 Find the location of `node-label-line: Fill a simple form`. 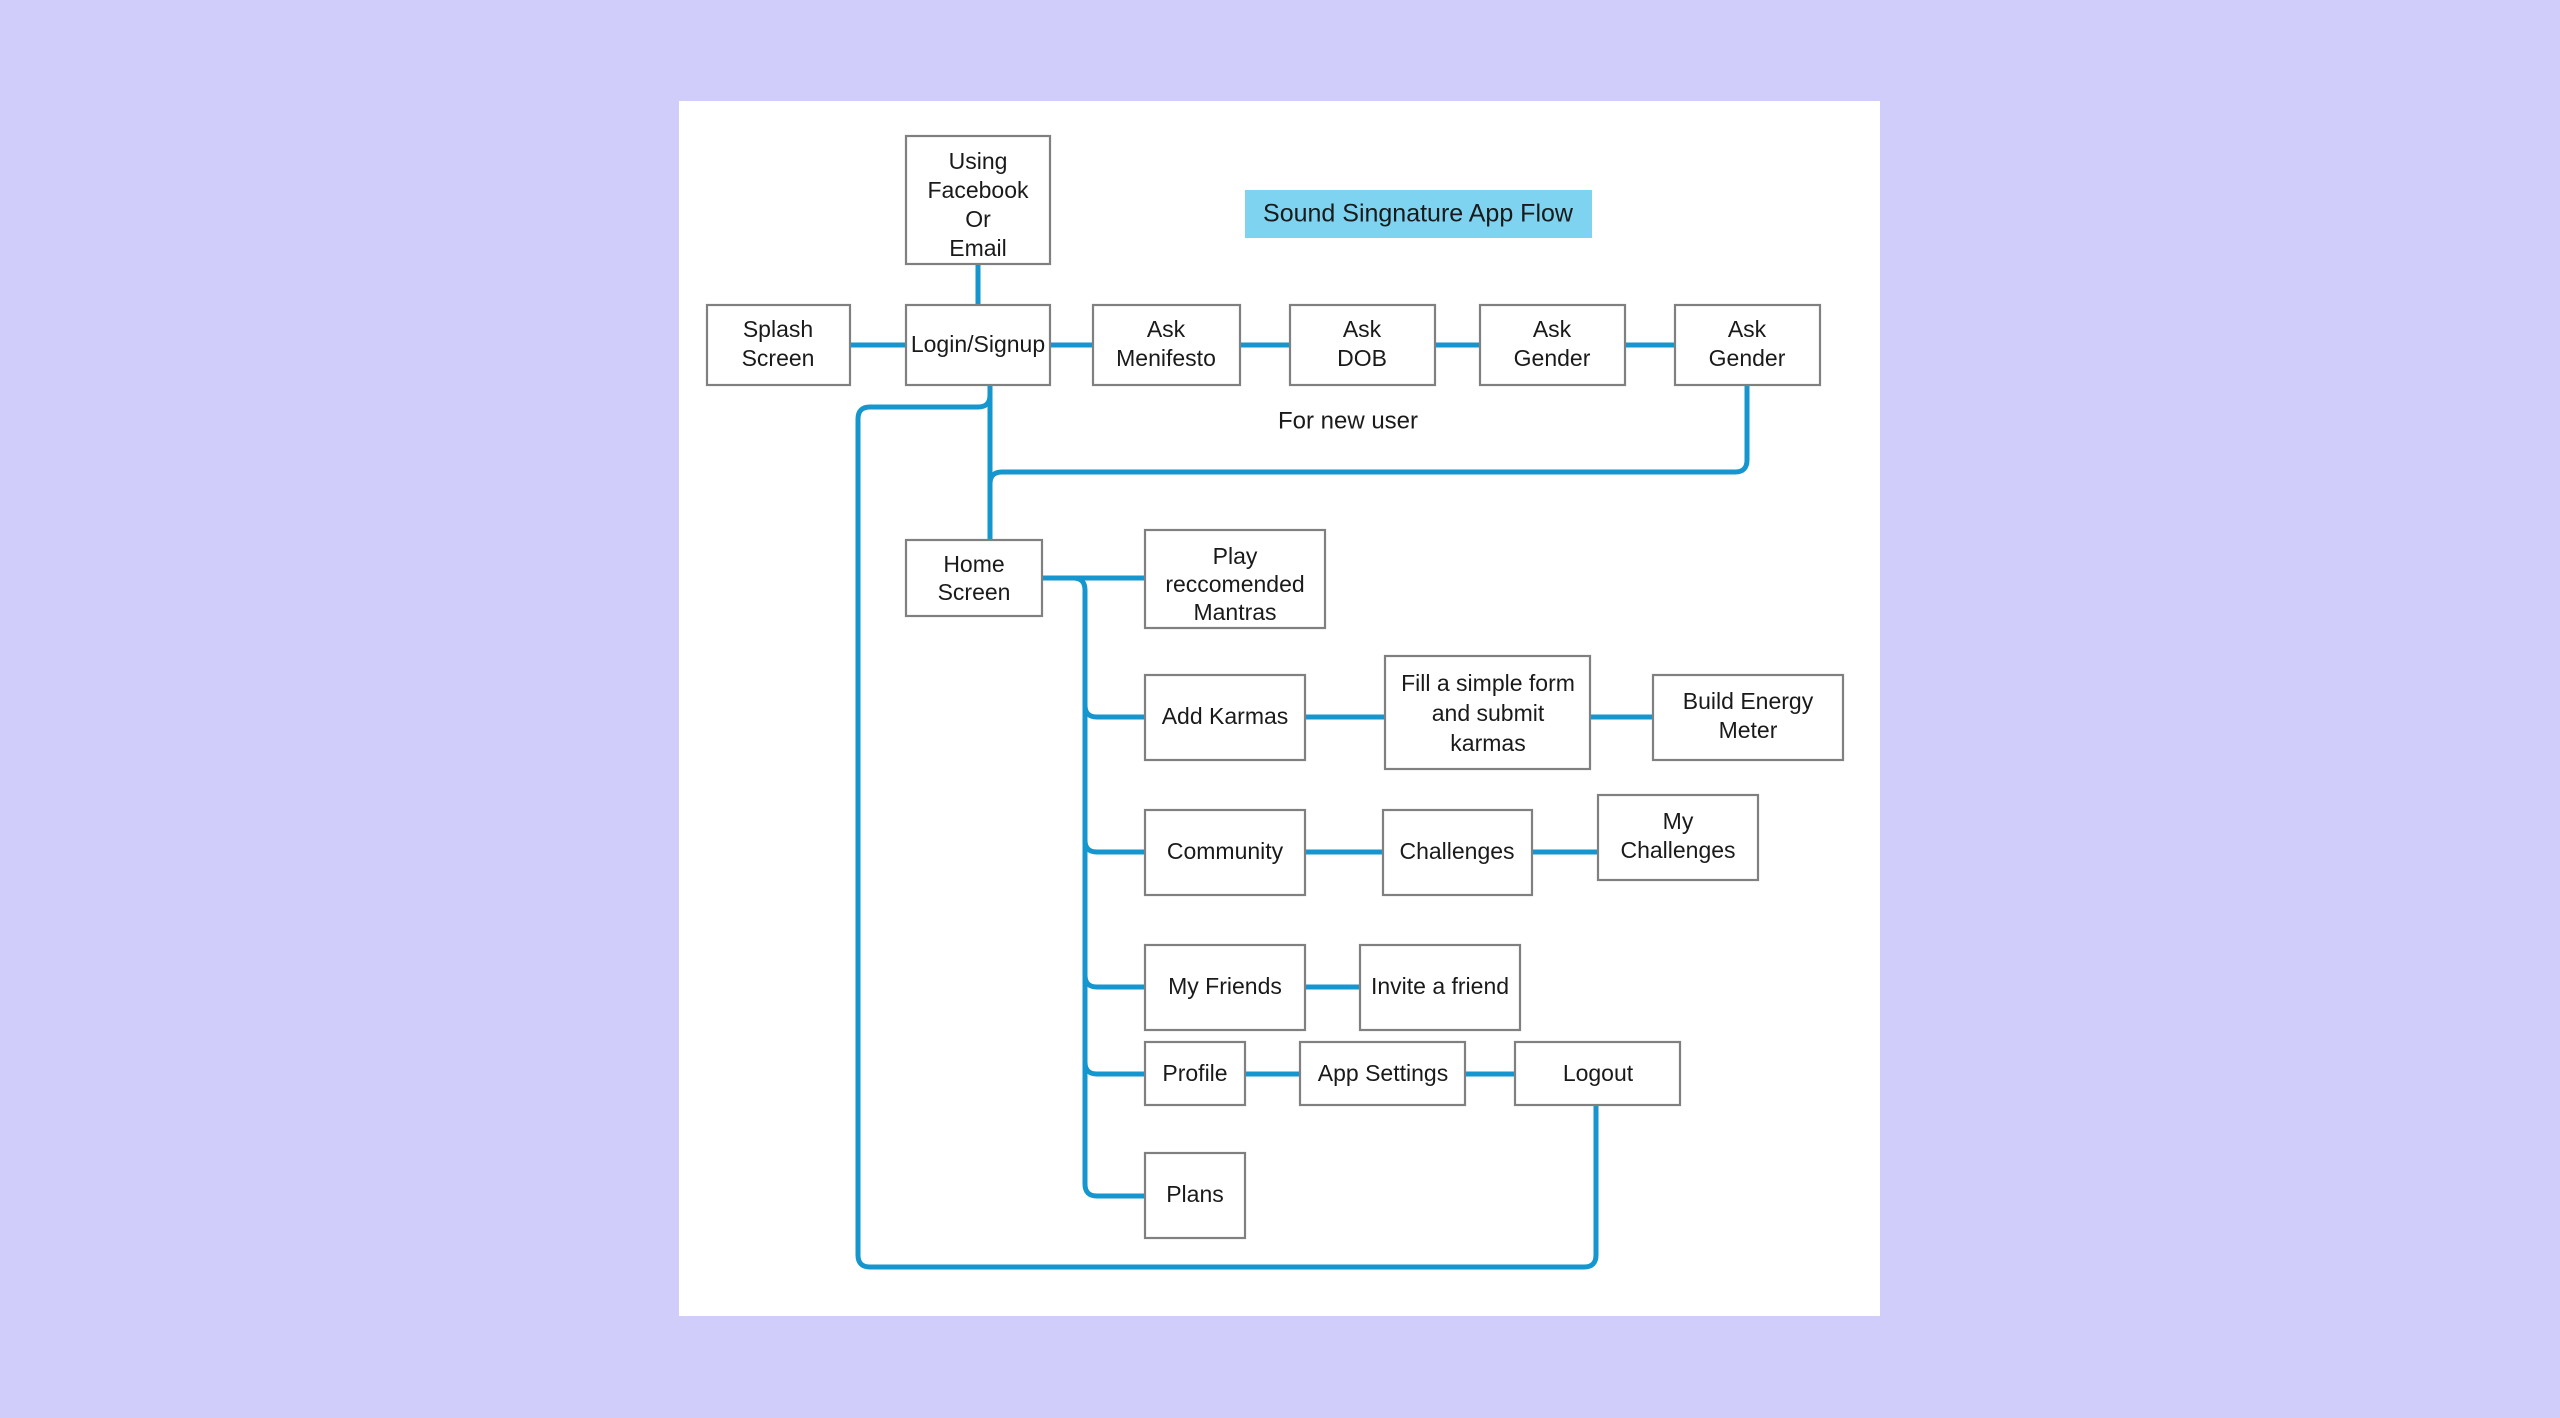

node-label-line: Fill a simple form is located at coordinates (1488, 683).